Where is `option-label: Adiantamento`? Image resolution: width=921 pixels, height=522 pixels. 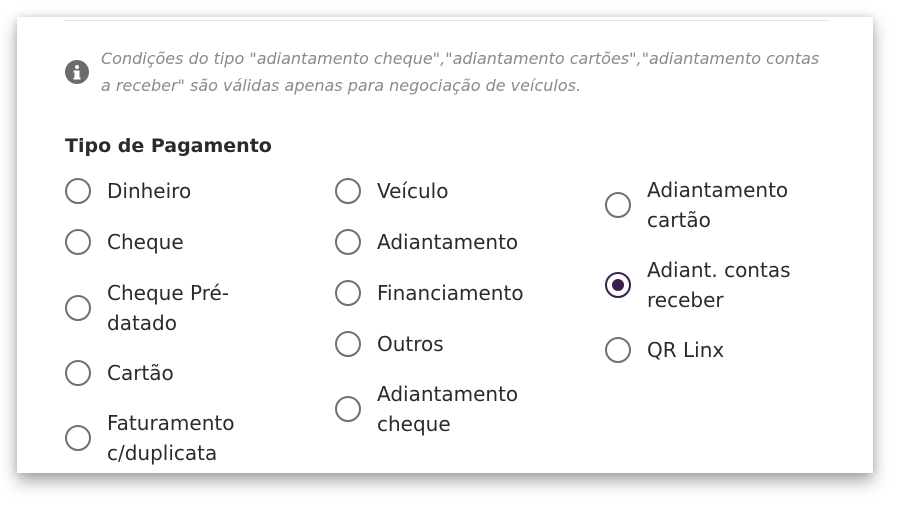 option-label: Adiantamento is located at coordinates (448, 242).